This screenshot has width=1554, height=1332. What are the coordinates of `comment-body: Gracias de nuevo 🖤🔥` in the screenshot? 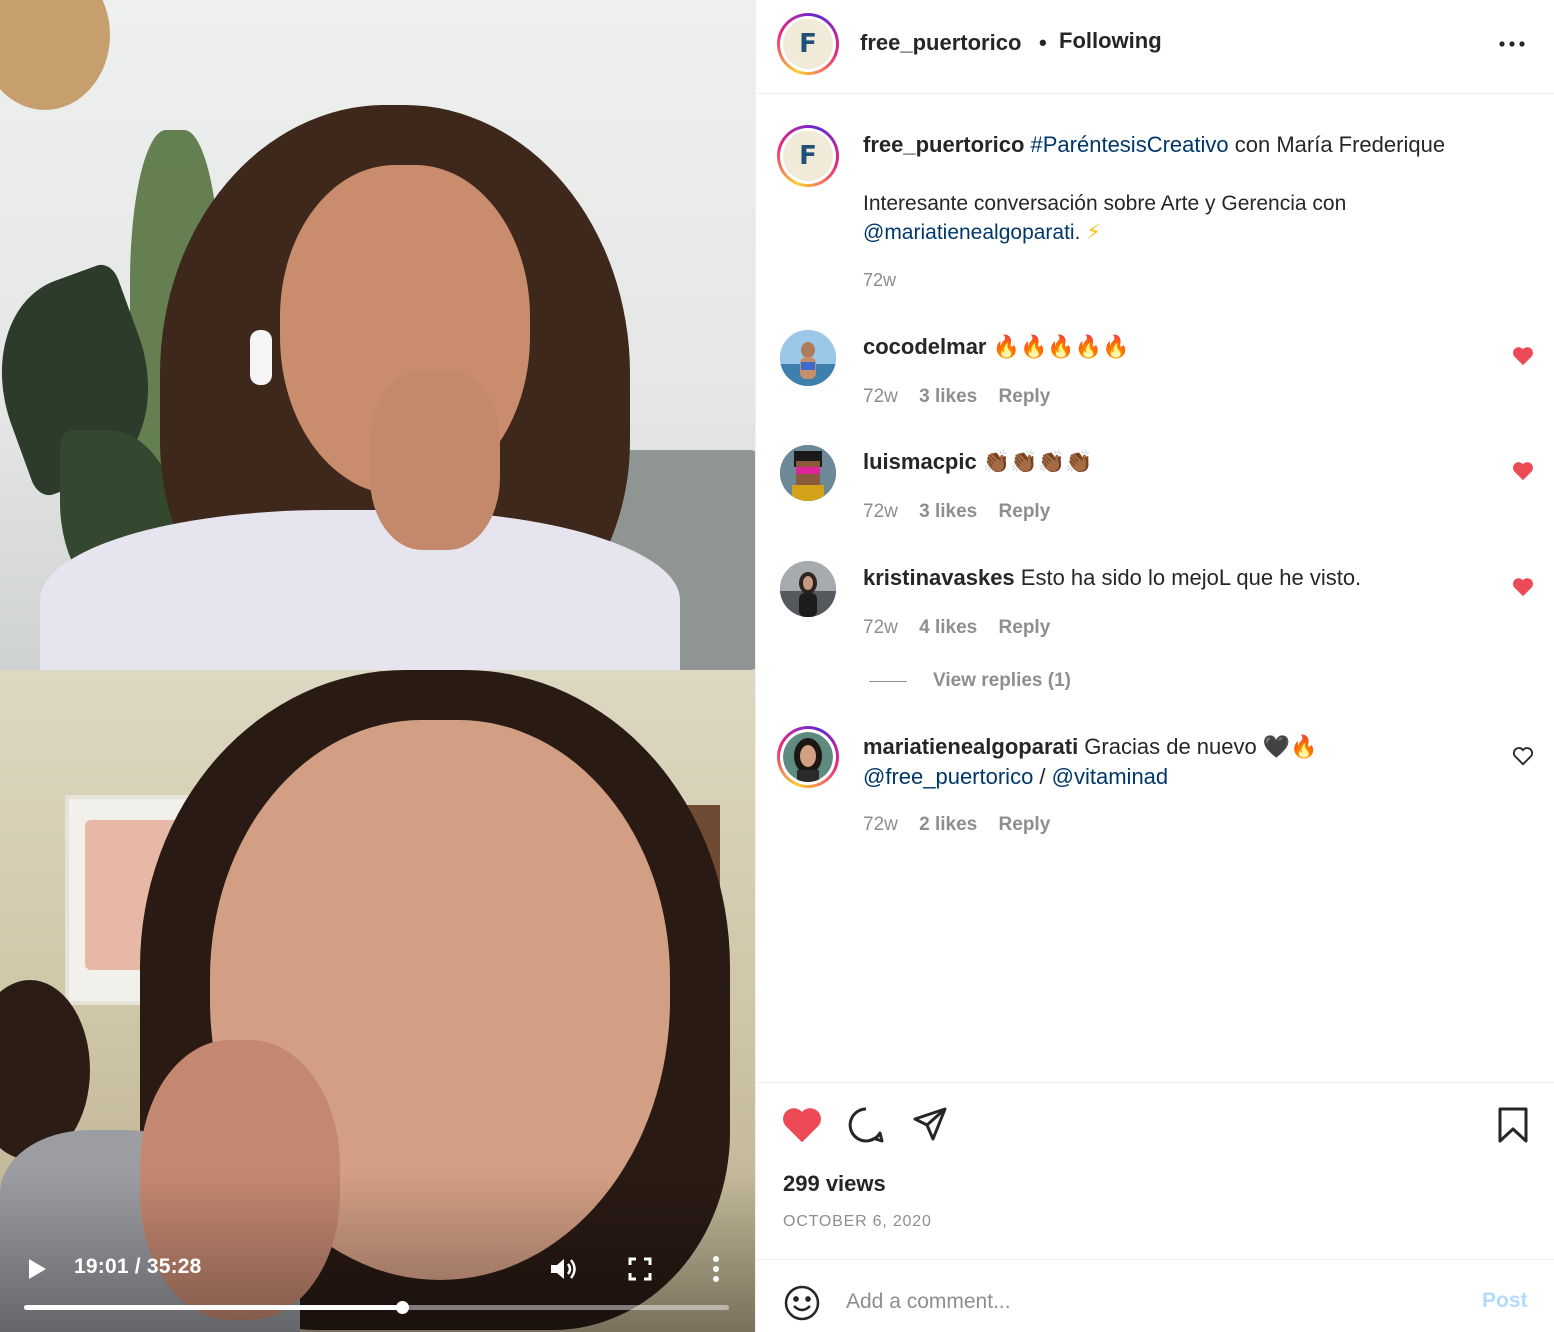 It's located at (1198, 746).